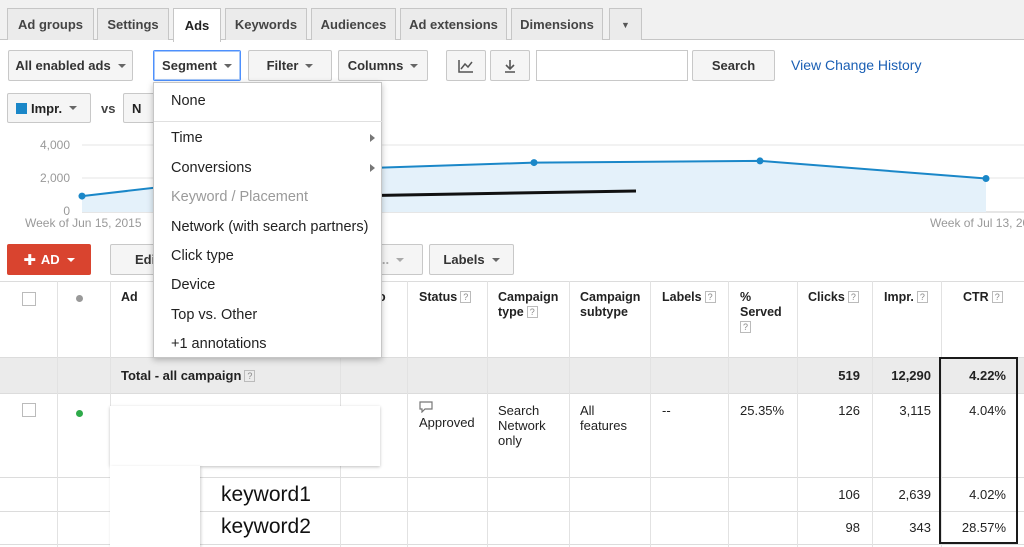 The height and width of the screenshot is (547, 1024). Describe the element at coordinates (445, 297) in the screenshot. I see `column-header-status: Status?` at that location.